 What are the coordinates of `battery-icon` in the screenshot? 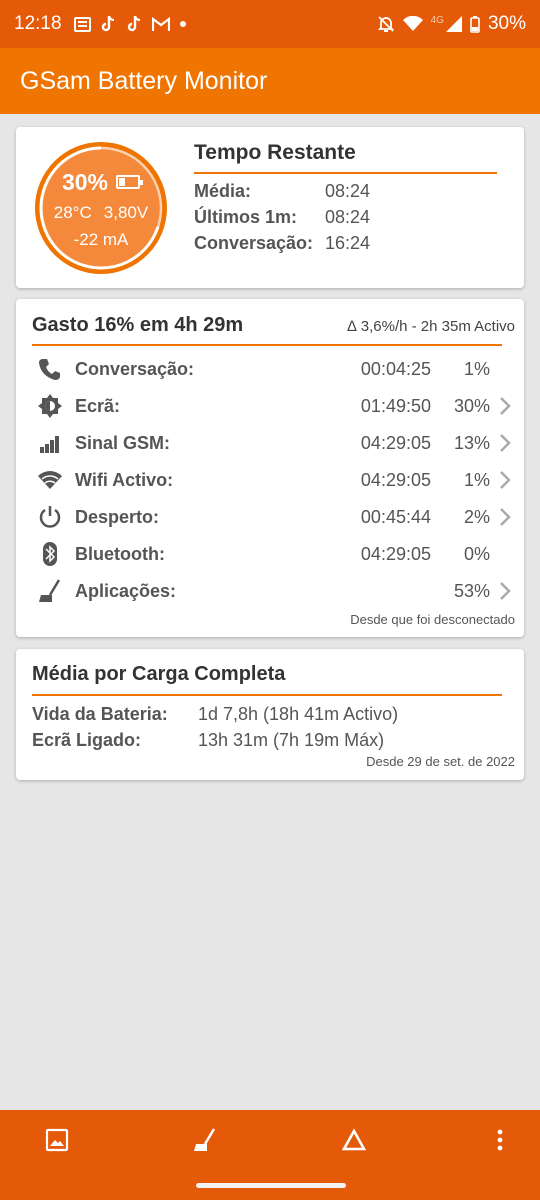 It's located at (475, 24).